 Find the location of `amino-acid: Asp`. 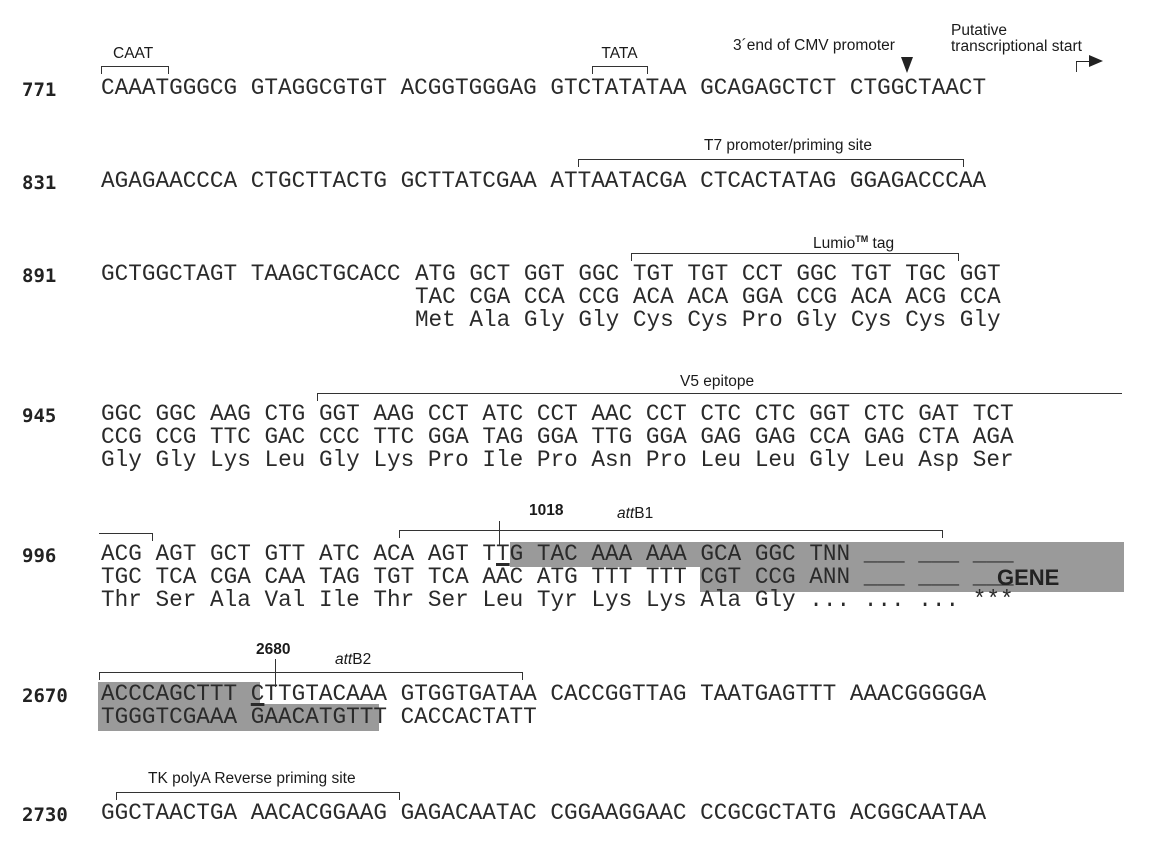

amino-acid: Asp is located at coordinates (939, 460).